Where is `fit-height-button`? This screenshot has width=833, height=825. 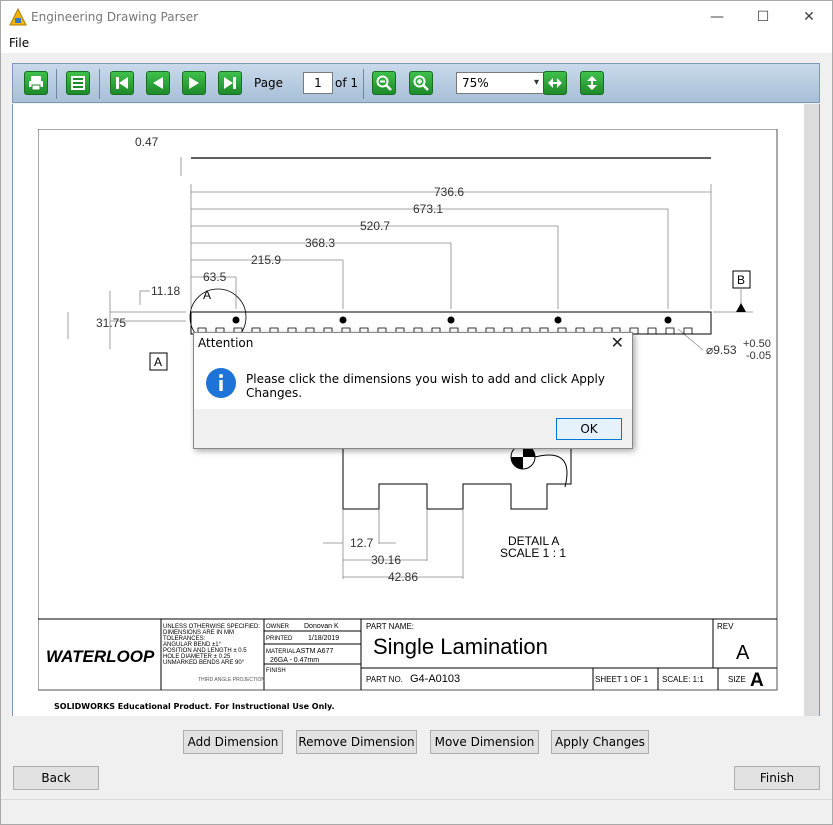 fit-height-button is located at coordinates (592, 83).